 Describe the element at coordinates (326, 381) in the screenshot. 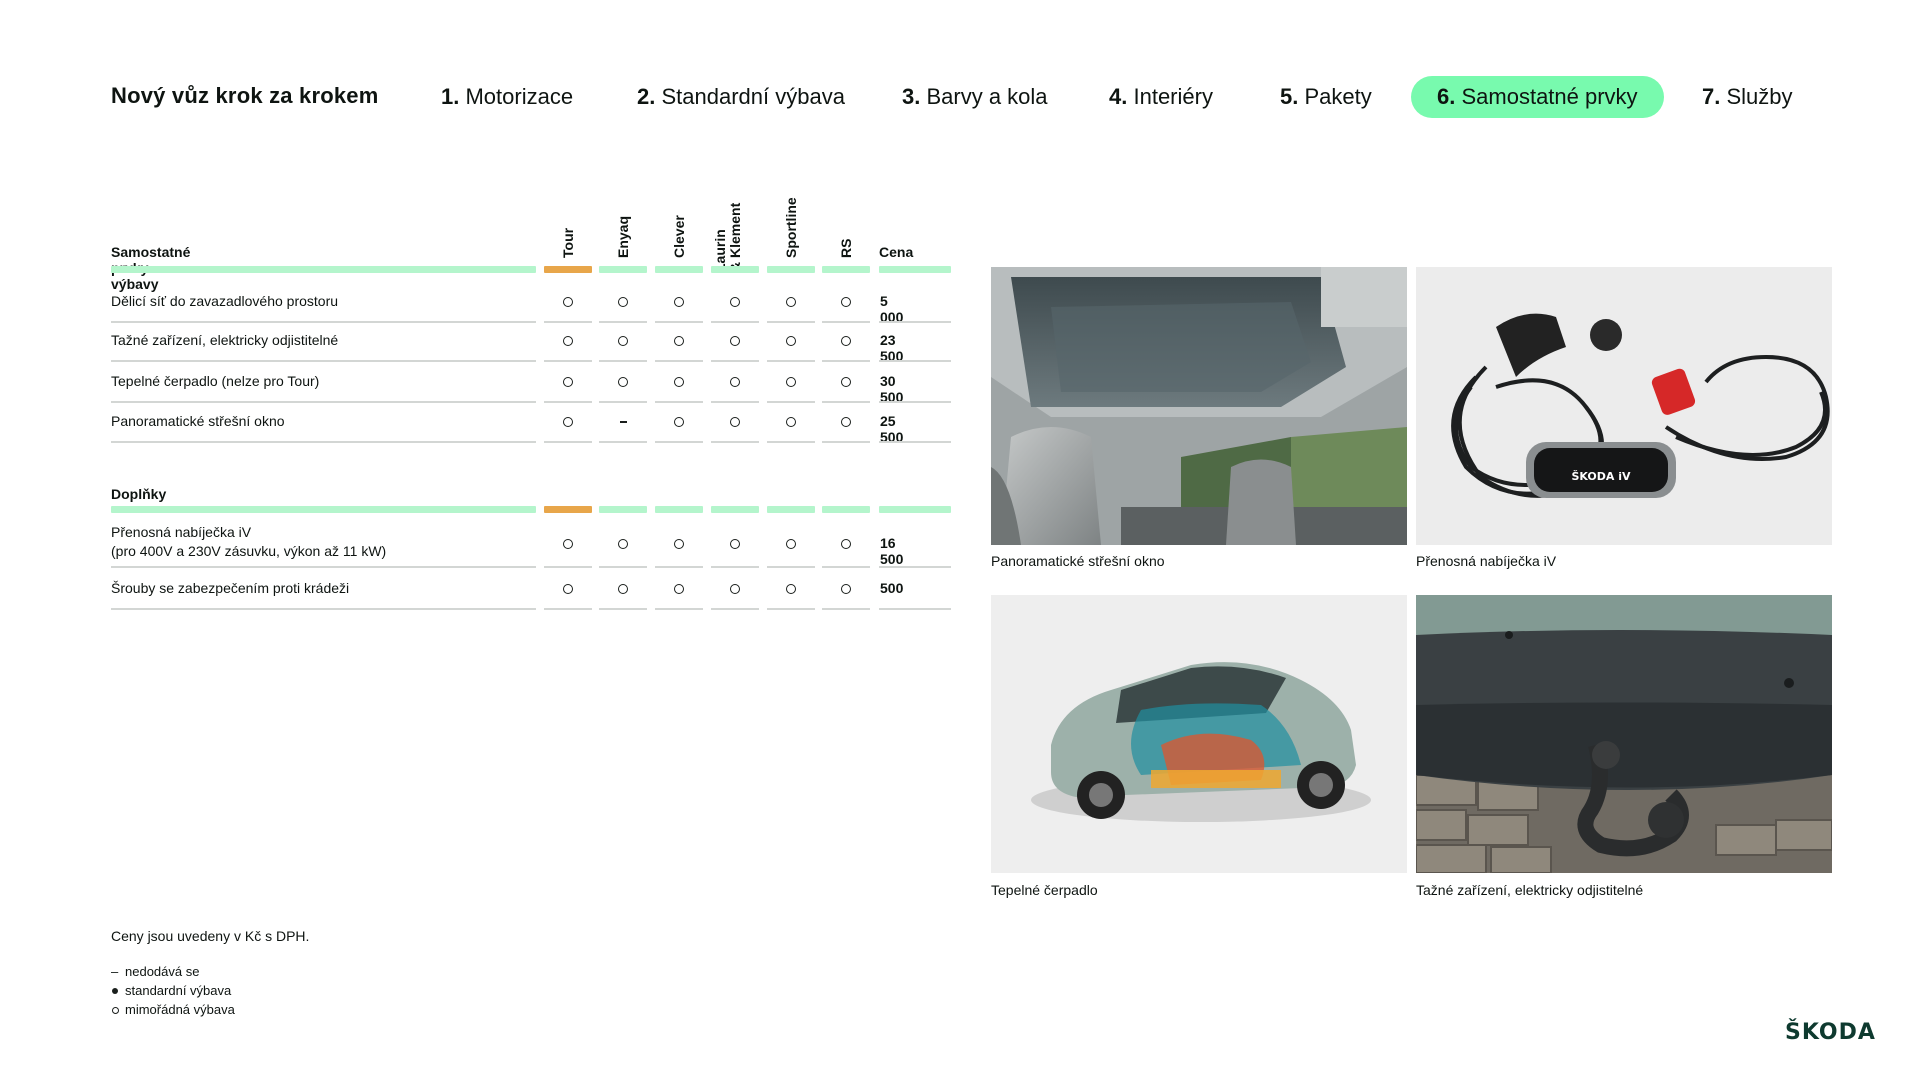

I see `row-label: Tepelné čerpadlo (nelze pro Tour)` at that location.